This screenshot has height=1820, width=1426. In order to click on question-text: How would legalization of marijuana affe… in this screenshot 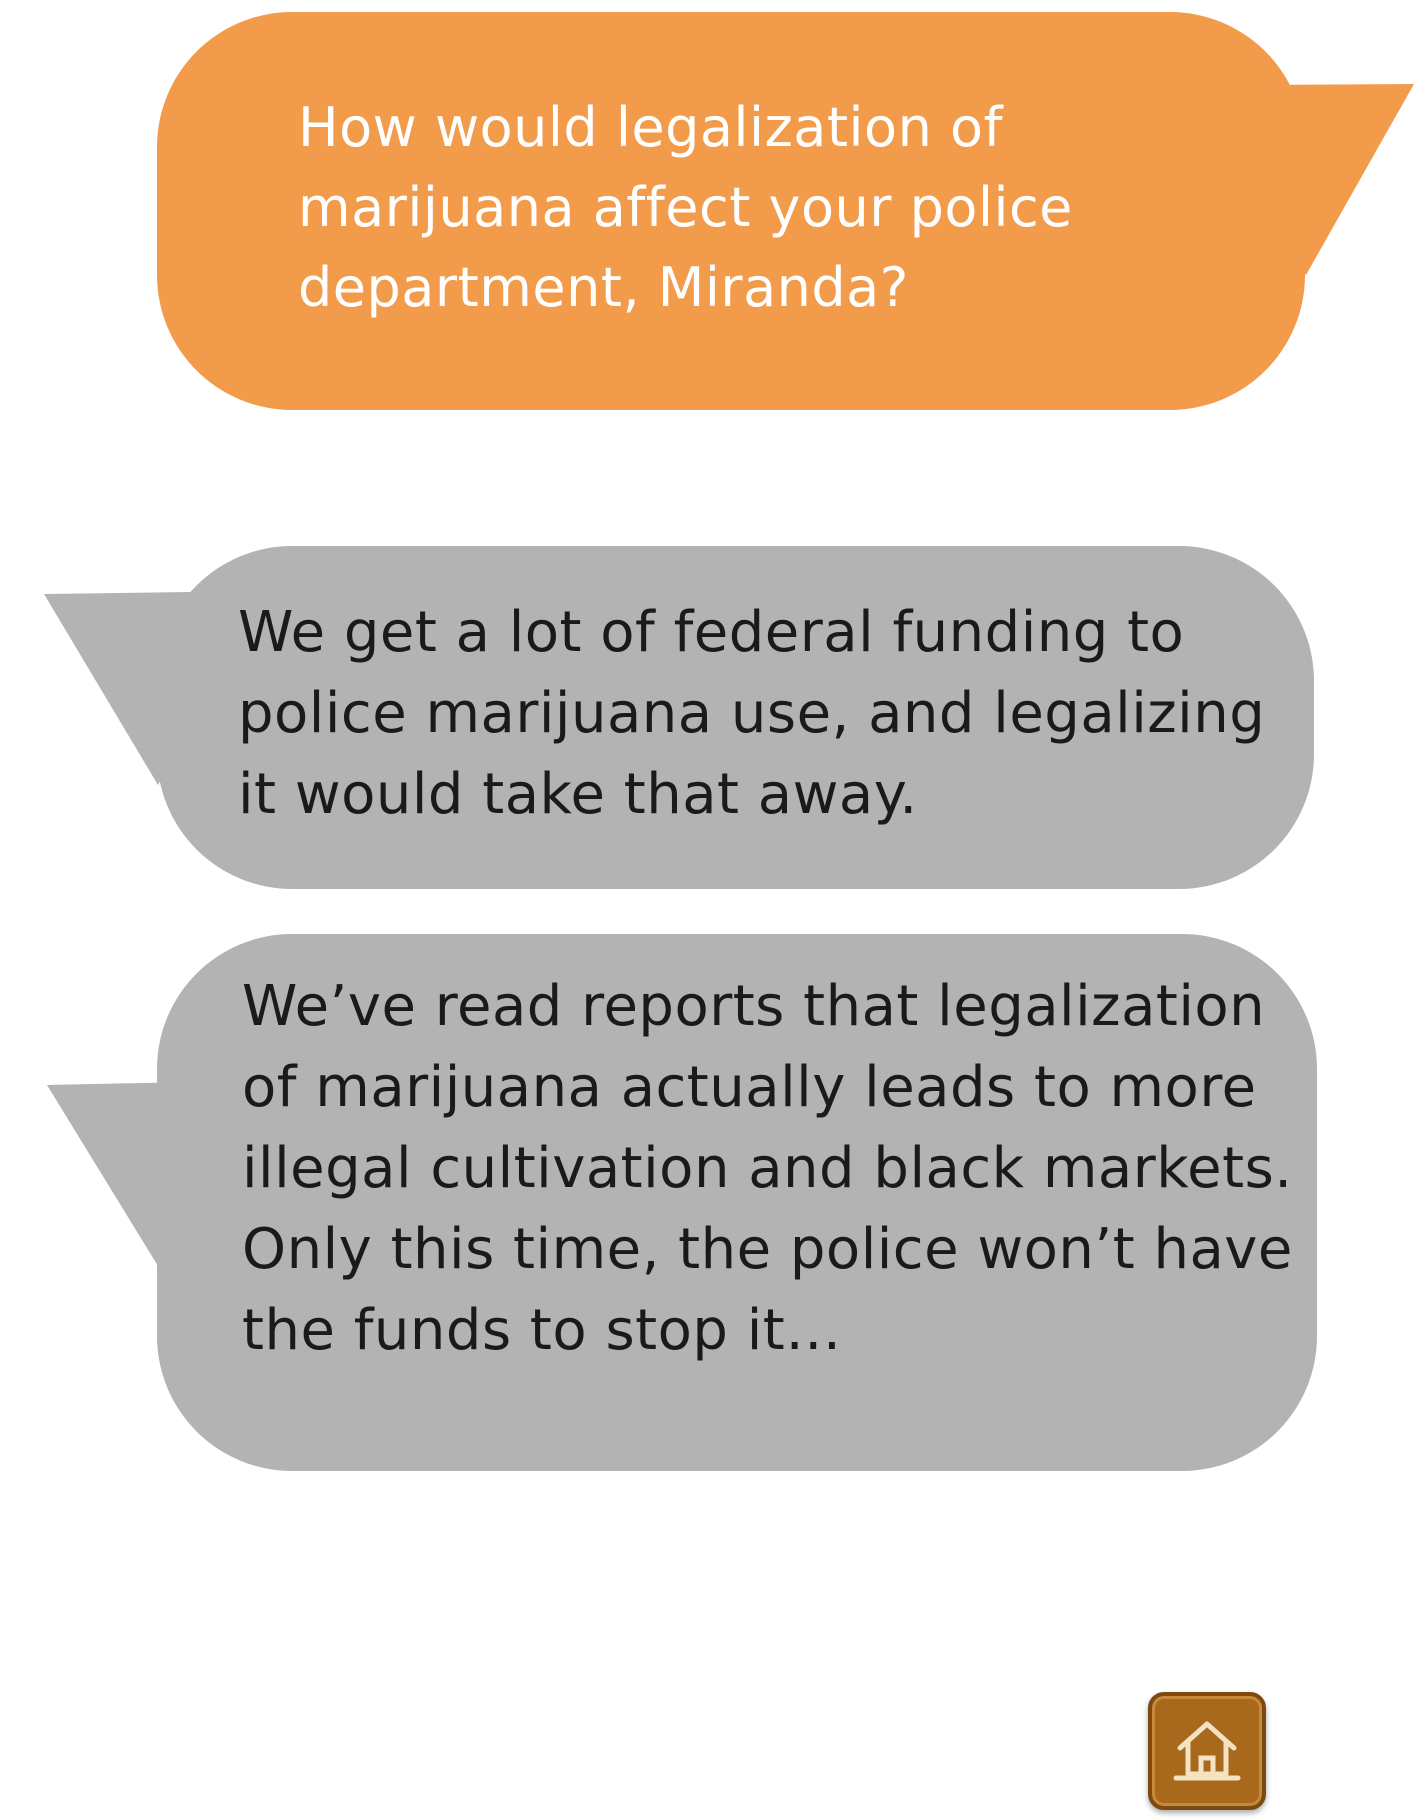, I will do `click(685, 207)`.